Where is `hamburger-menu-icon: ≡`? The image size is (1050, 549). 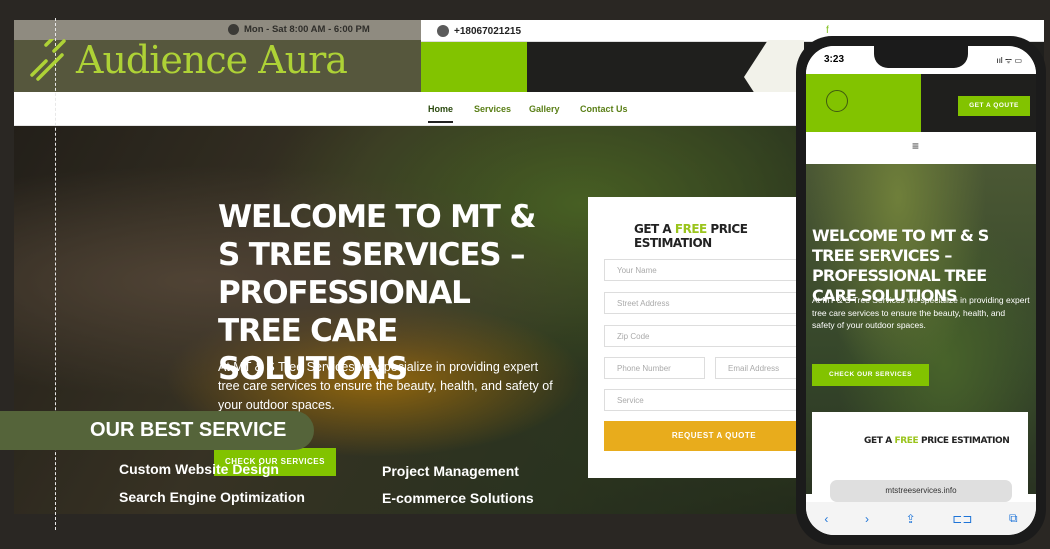 hamburger-menu-icon: ≡ is located at coordinates (915, 146).